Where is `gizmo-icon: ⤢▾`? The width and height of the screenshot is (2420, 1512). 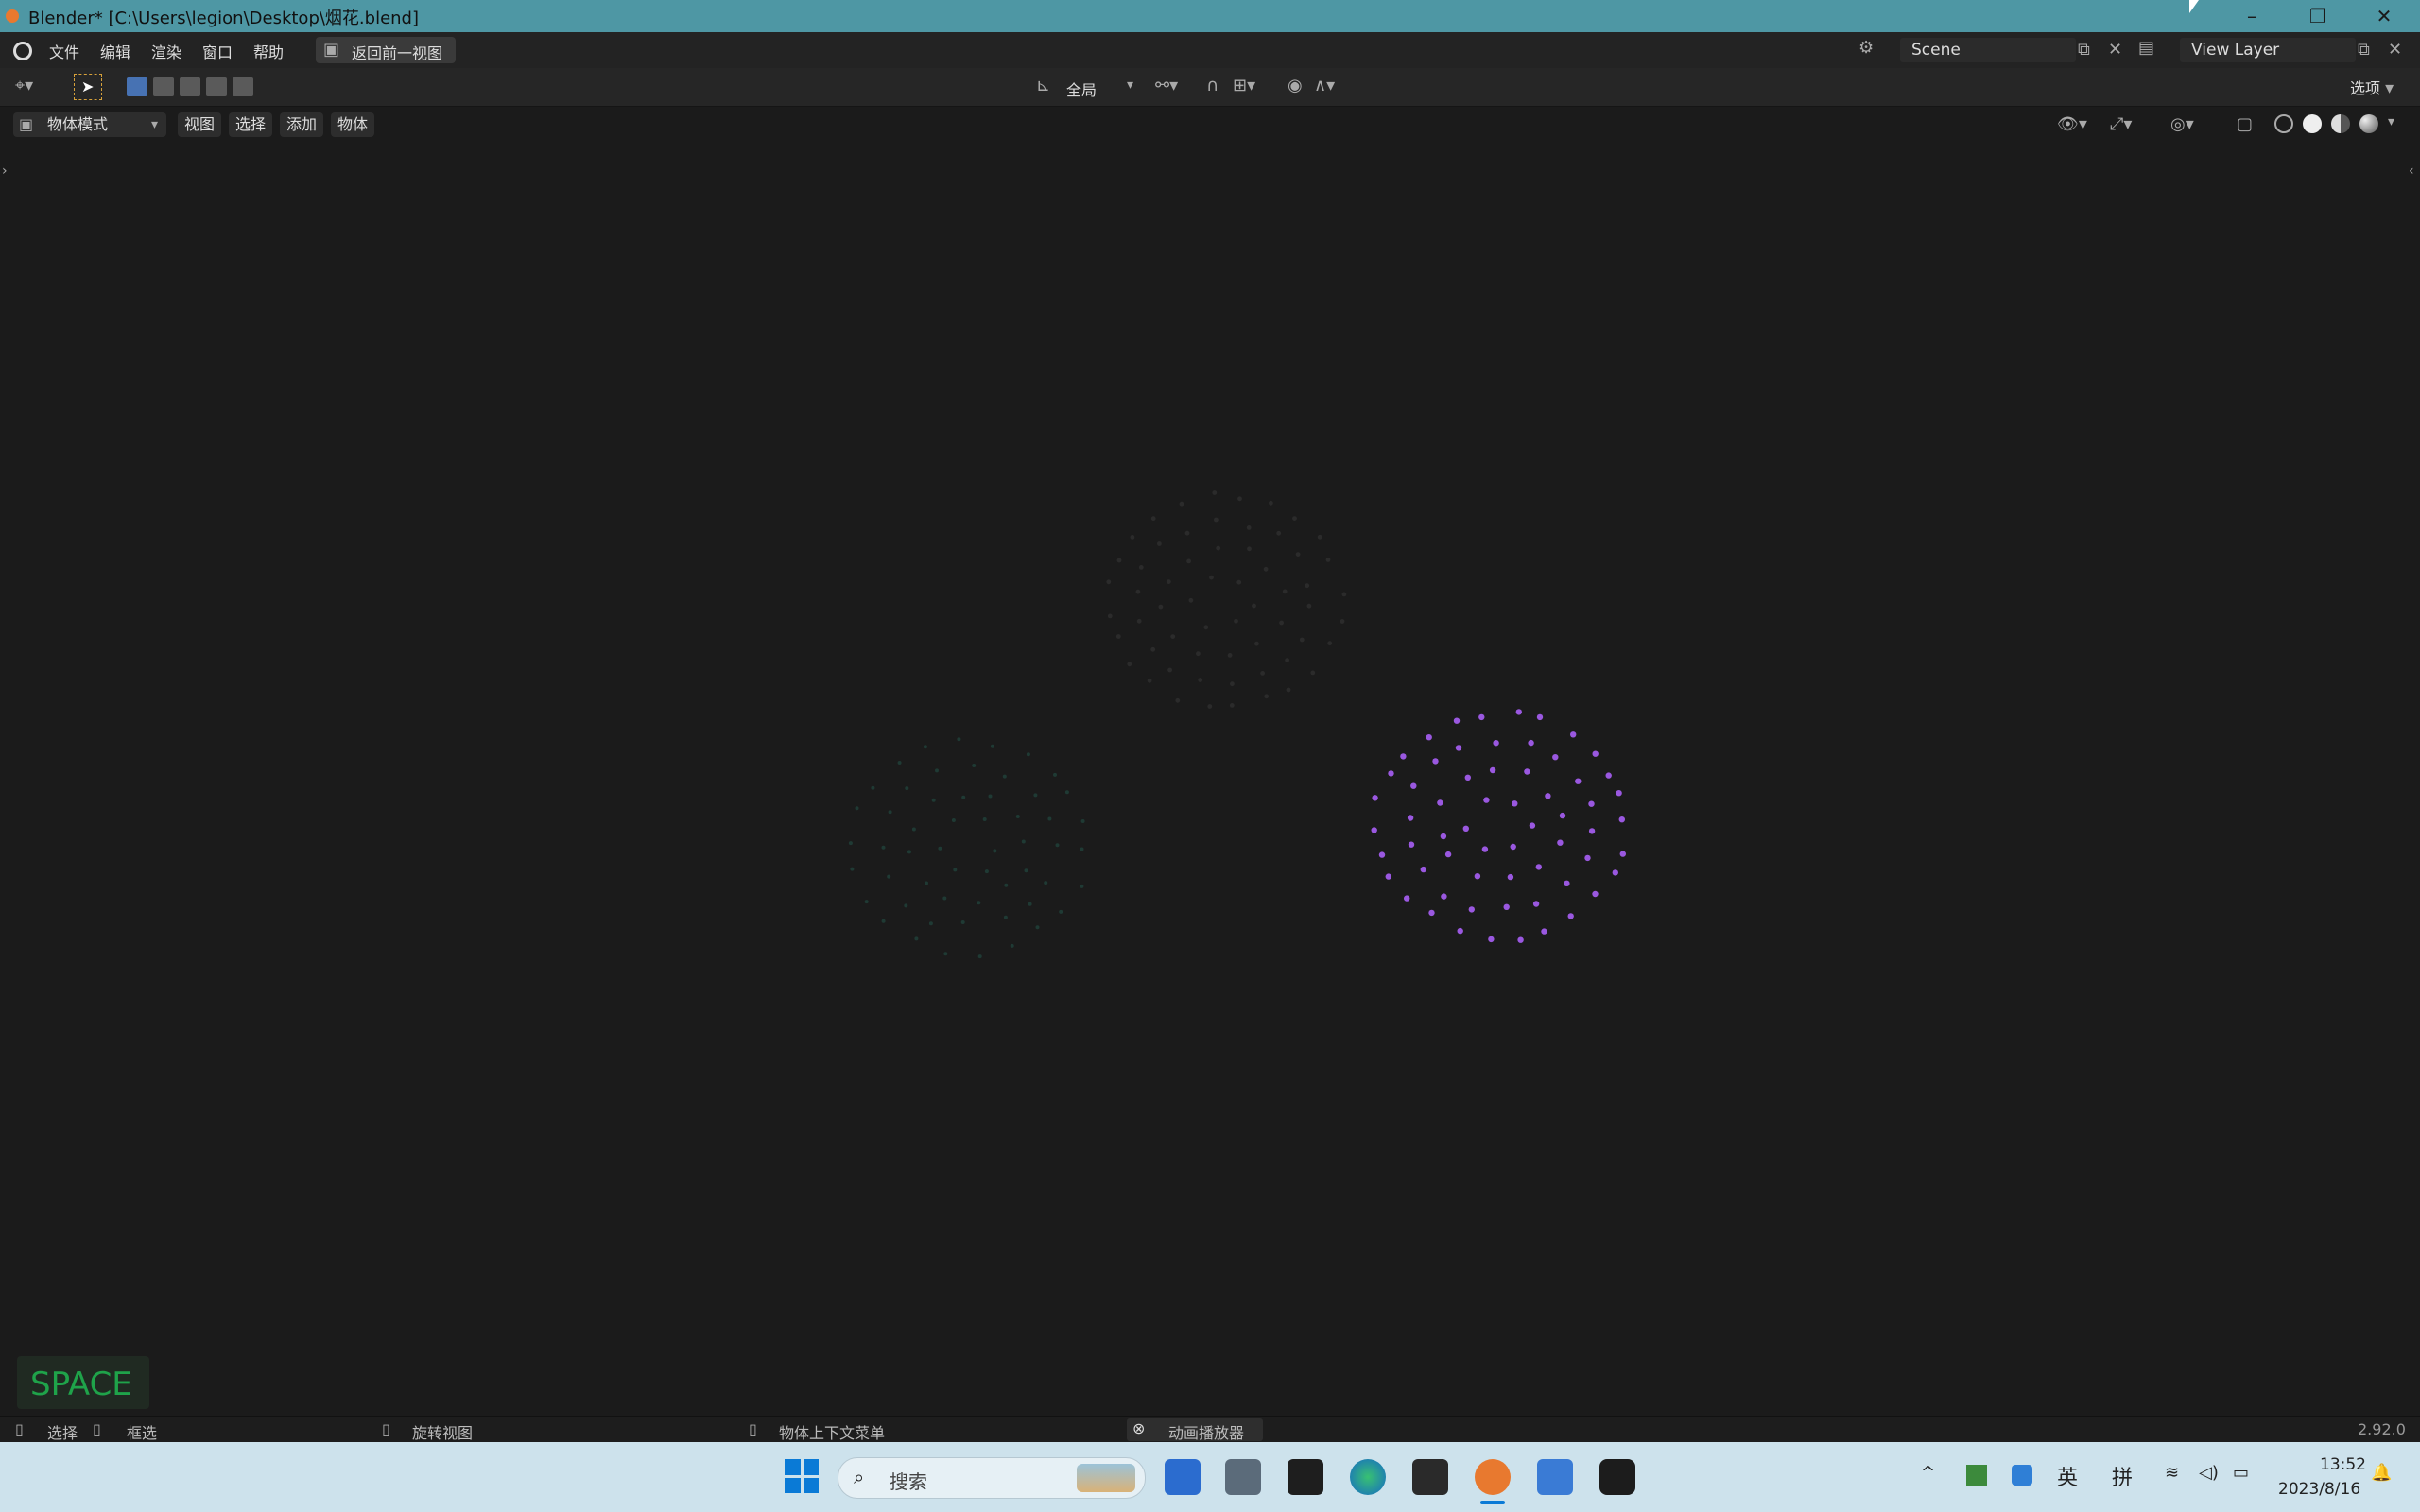 gizmo-icon: ⤢▾ is located at coordinates (2121, 124).